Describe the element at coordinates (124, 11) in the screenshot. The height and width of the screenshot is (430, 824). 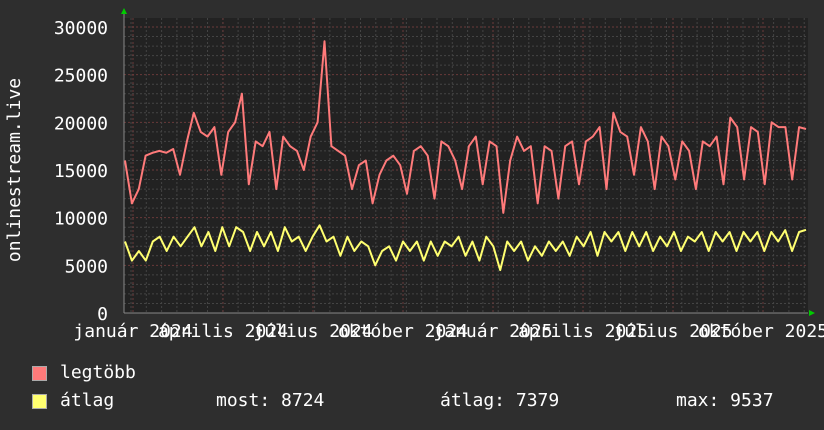
I see `y-axis-arrow-icon` at that location.